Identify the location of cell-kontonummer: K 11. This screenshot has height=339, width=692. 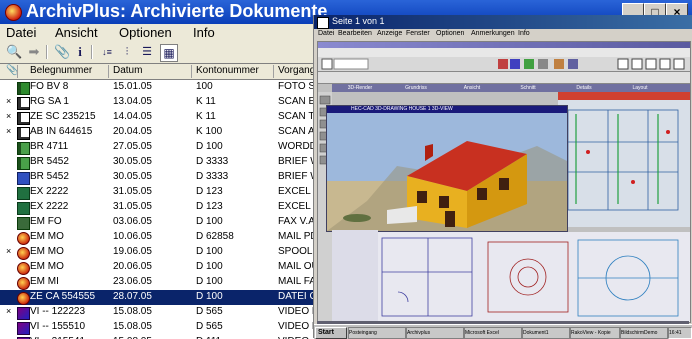
(206, 101).